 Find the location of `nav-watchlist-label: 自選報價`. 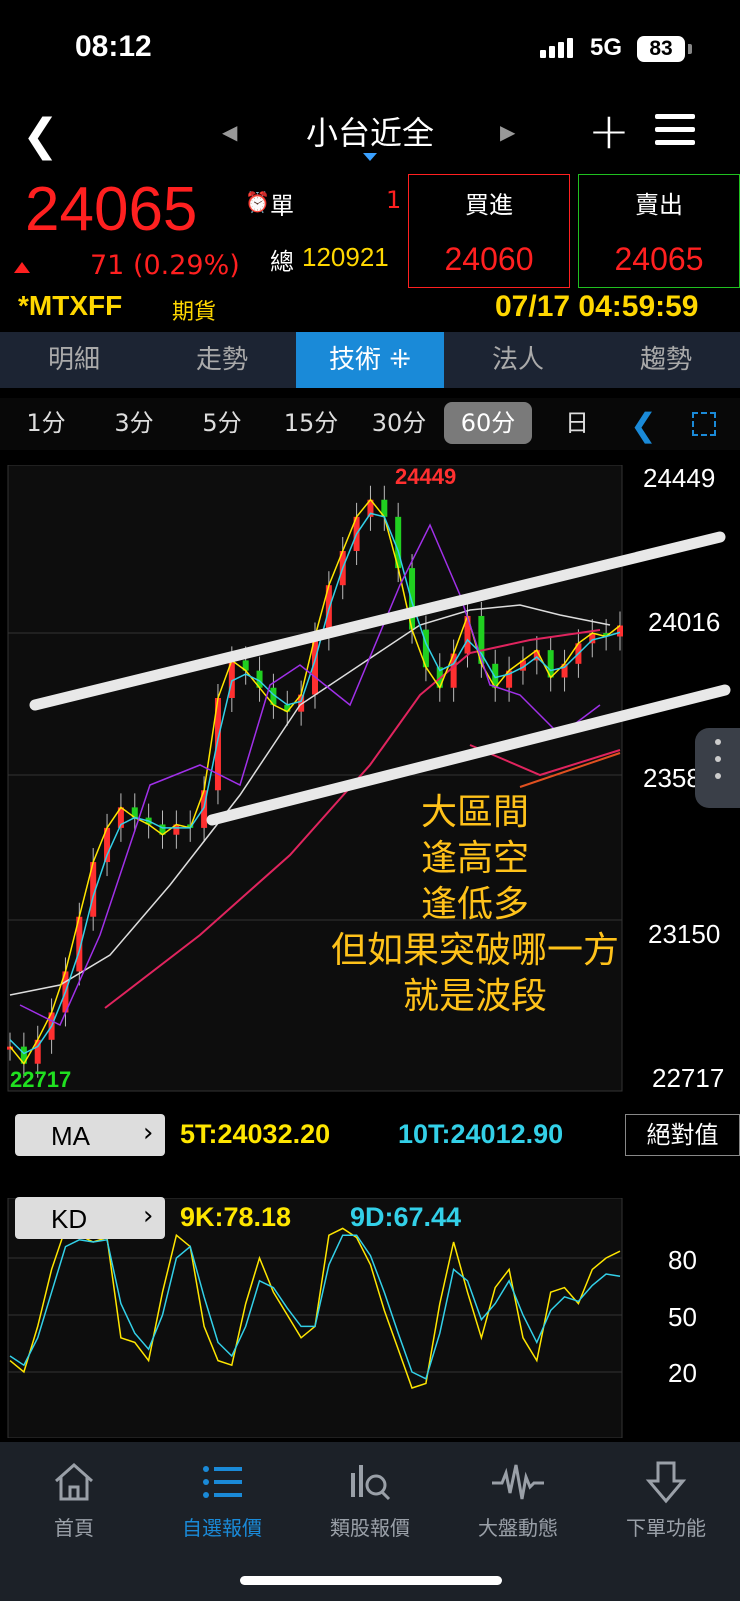

nav-watchlist-label: 自選報價 is located at coordinates (222, 1528).